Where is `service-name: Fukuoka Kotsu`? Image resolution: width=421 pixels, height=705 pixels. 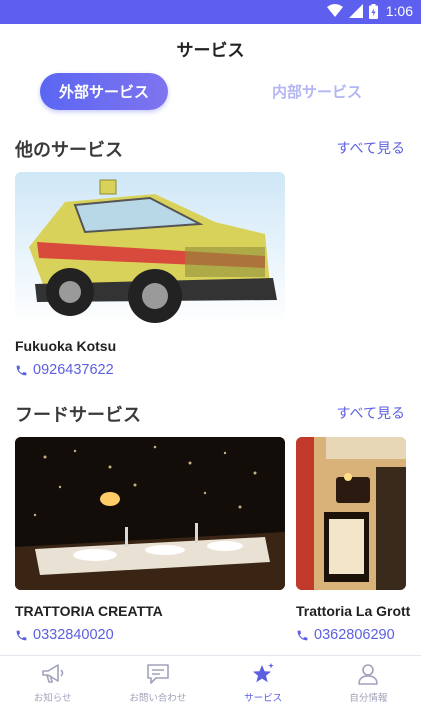
service-name: Fukuoka Kotsu is located at coordinates (66, 346).